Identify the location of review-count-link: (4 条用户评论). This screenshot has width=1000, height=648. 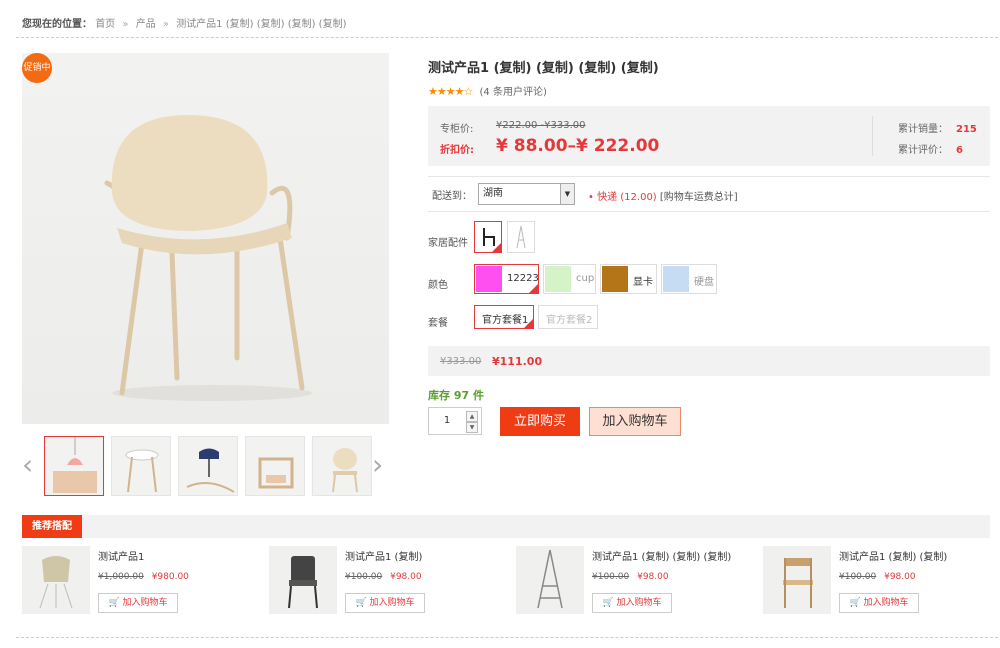
(513, 92).